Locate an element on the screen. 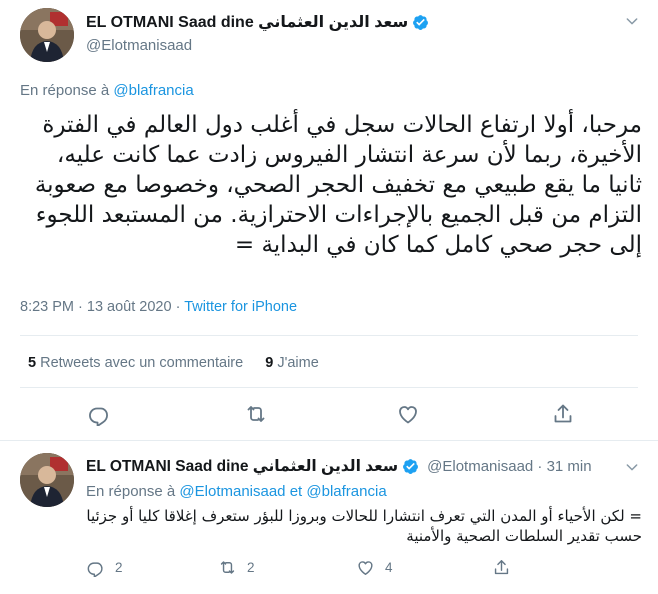 Image resolution: width=658 pixels, height=594 pixels. retweet-count: 2 is located at coordinates (251, 567).